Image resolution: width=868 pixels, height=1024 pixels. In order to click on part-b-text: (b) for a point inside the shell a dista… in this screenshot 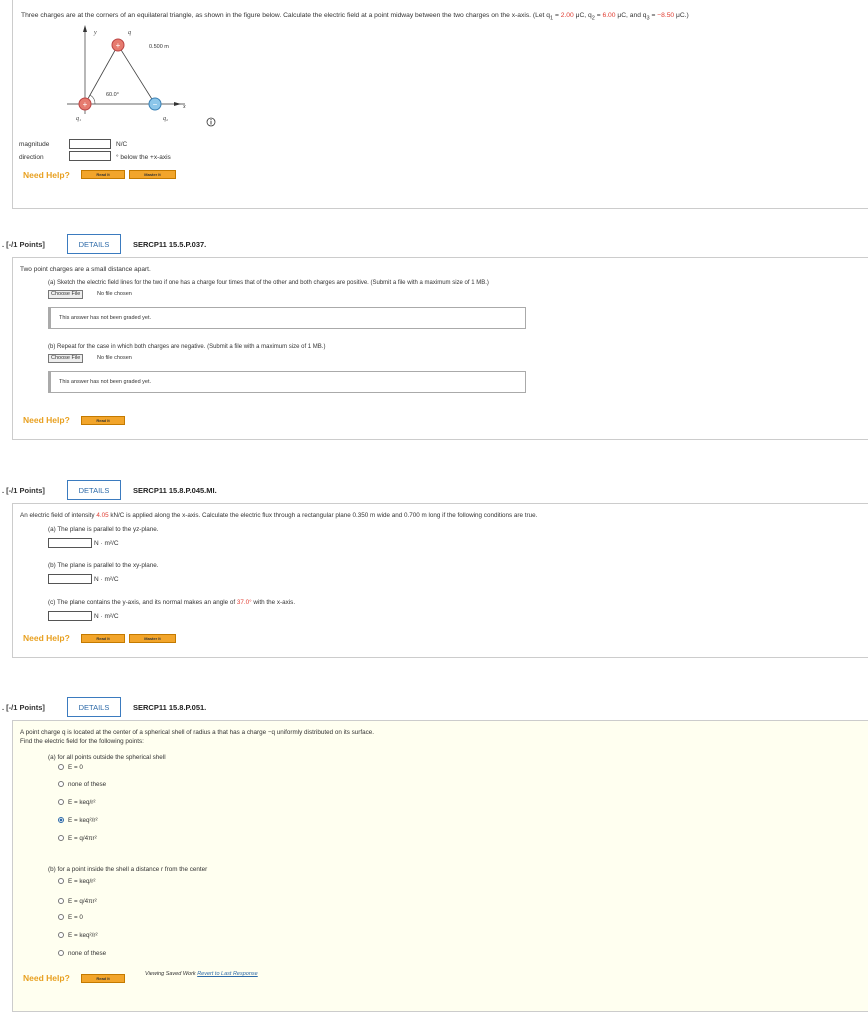, I will do `click(128, 869)`.